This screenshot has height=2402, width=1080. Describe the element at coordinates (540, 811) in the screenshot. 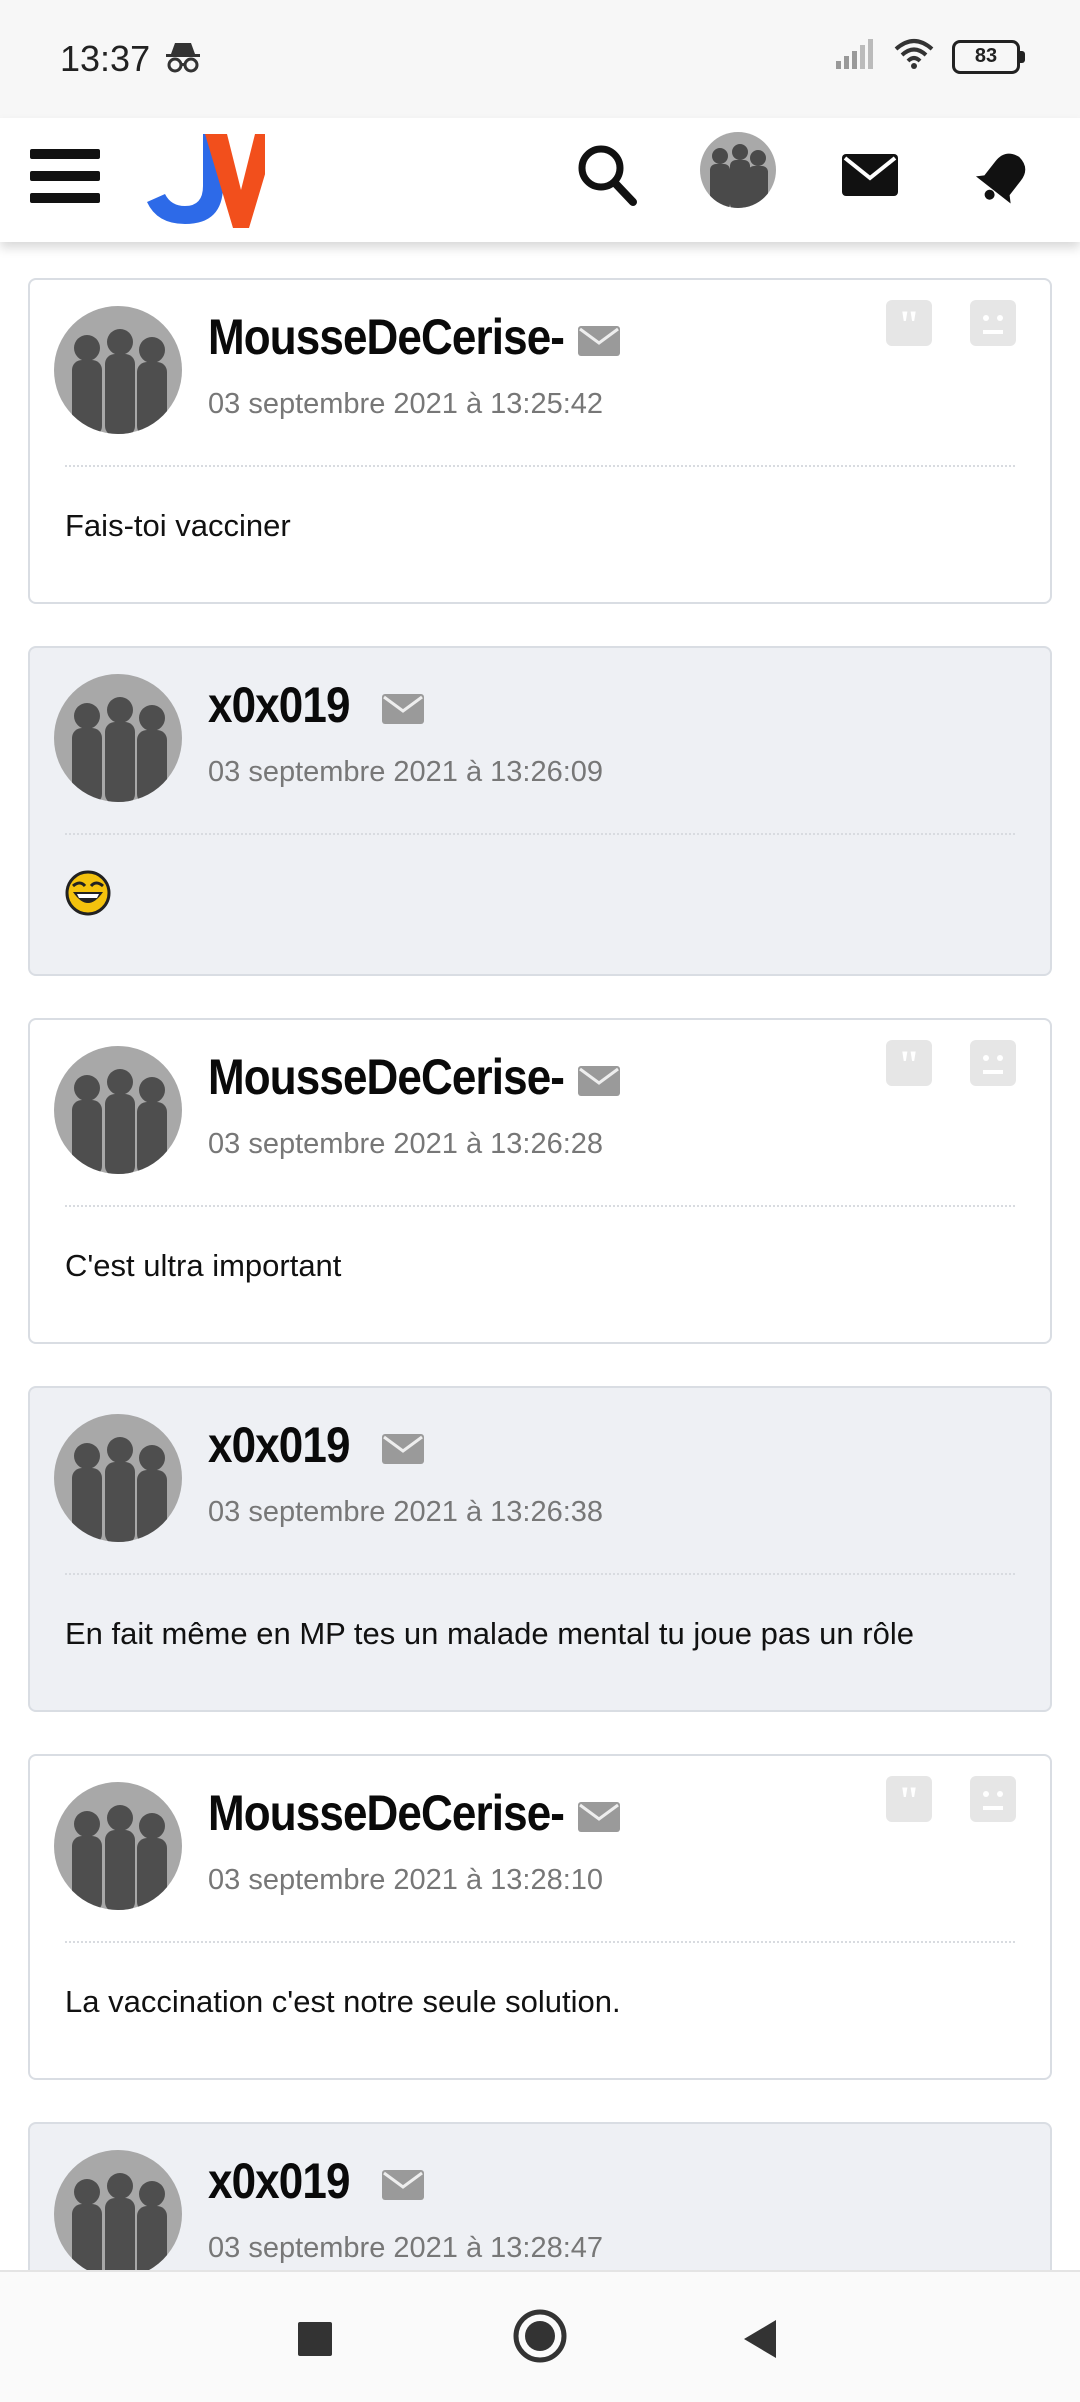

I see `message-post: x0x019 03 septembre 2021 à 13:26:09` at that location.